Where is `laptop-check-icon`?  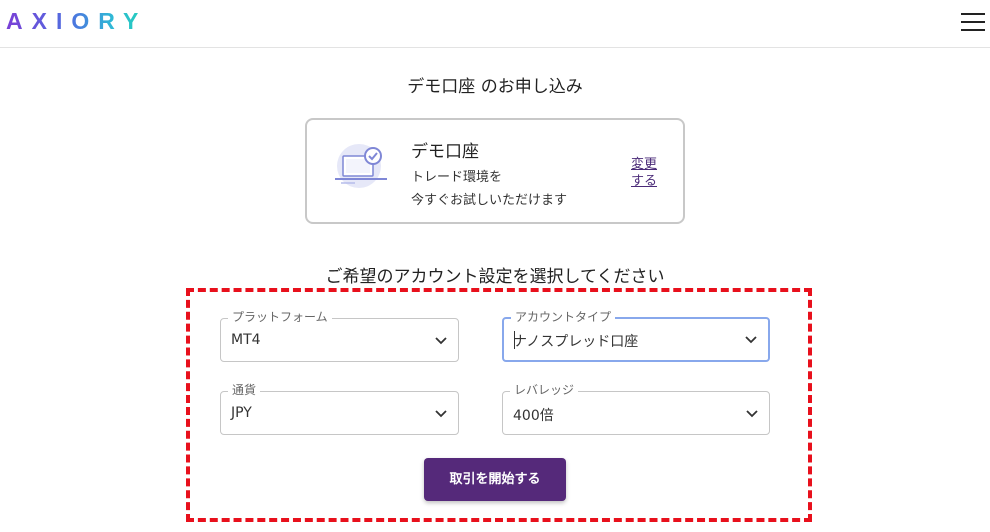
laptop-check-icon is located at coordinates (361, 166).